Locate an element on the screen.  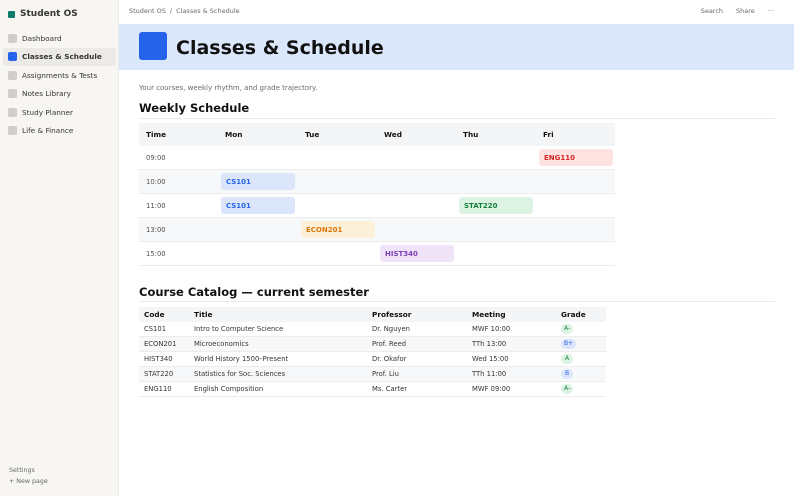
sidebar-item-label: Notes Library is located at coordinates (46, 94).